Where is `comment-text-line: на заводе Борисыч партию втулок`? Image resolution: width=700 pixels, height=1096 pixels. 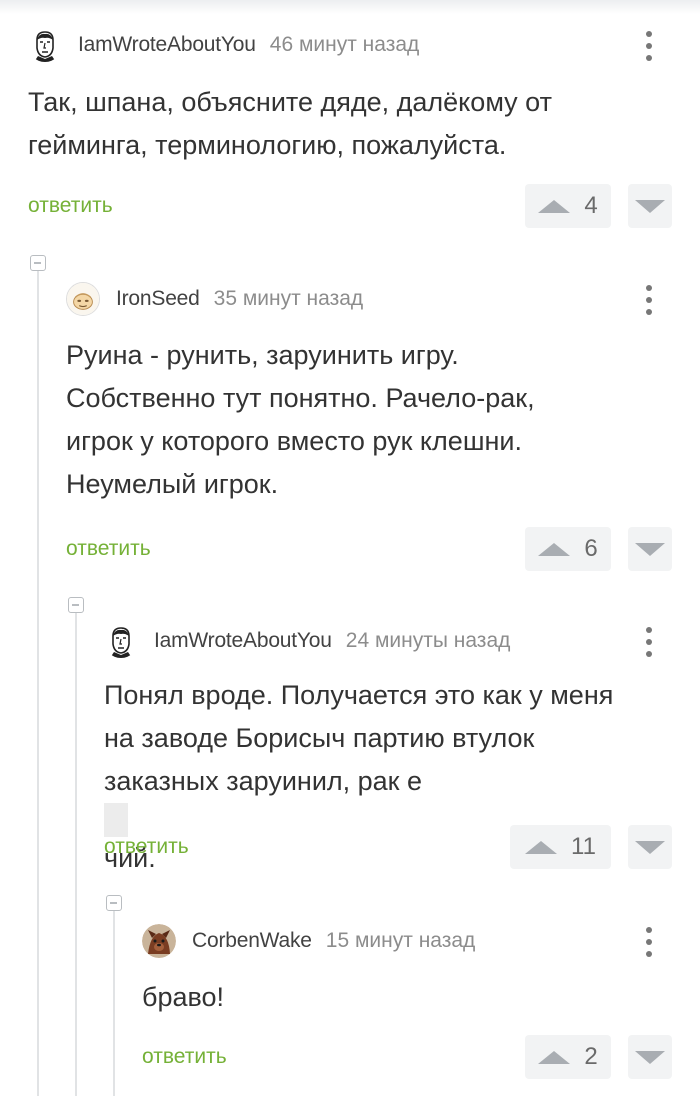 comment-text-line: на заводе Борисыч партию втулок is located at coordinates (319, 738).